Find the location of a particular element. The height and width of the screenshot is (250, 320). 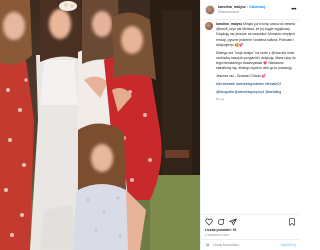

share-icon is located at coordinates (233, 222).